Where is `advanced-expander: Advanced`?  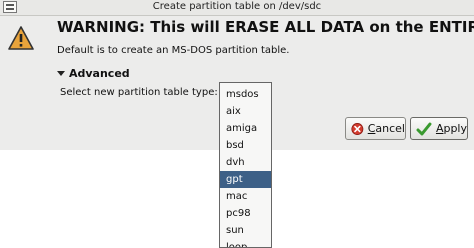 advanced-expander: Advanced is located at coordinates (93, 73).